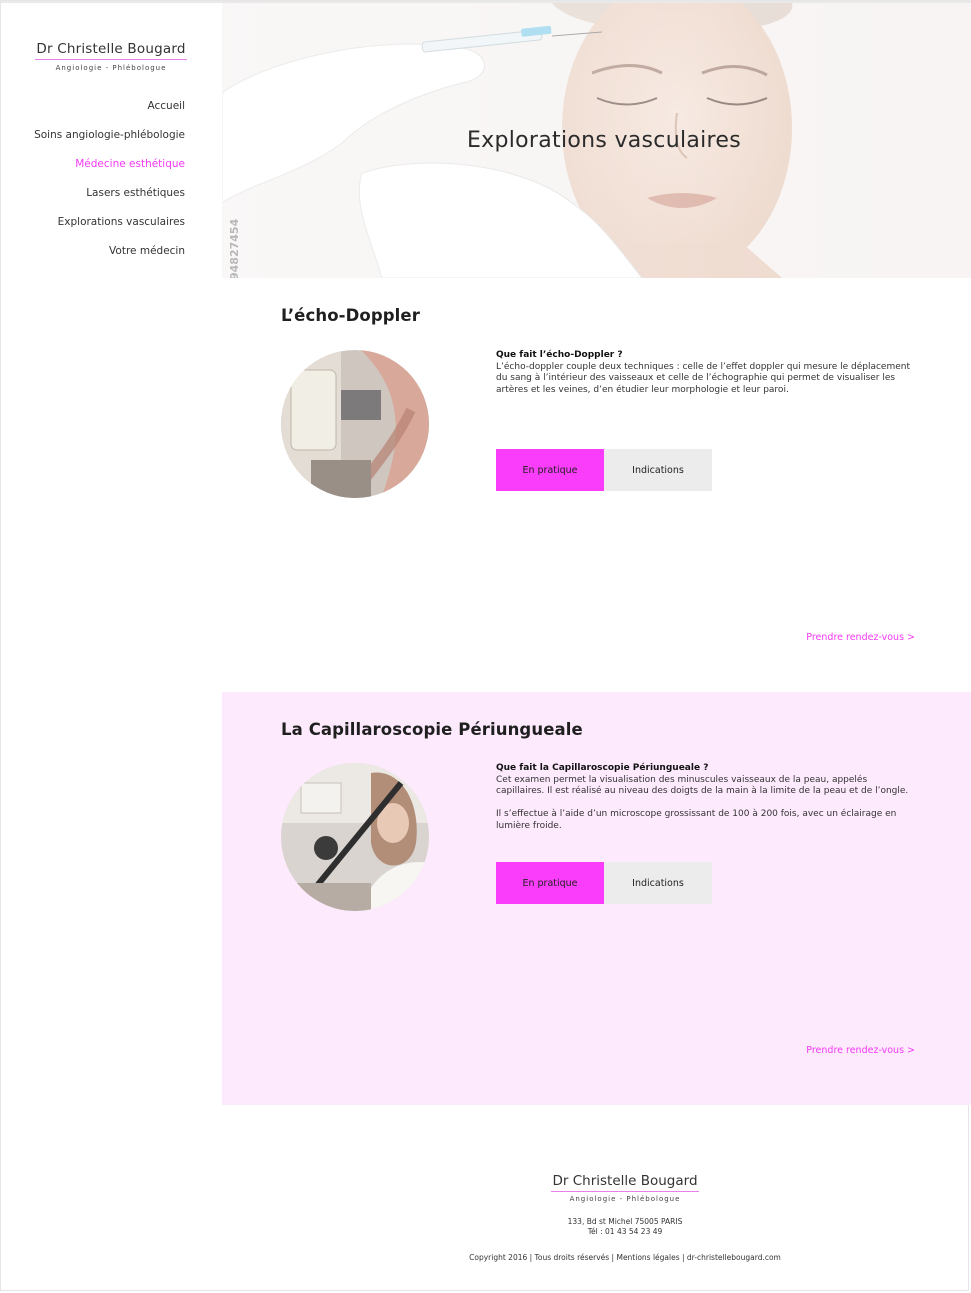 The width and height of the screenshot is (971, 1293). What do you see at coordinates (234, 249) in the screenshot?
I see `hero-watermark: 94827454` at bounding box center [234, 249].